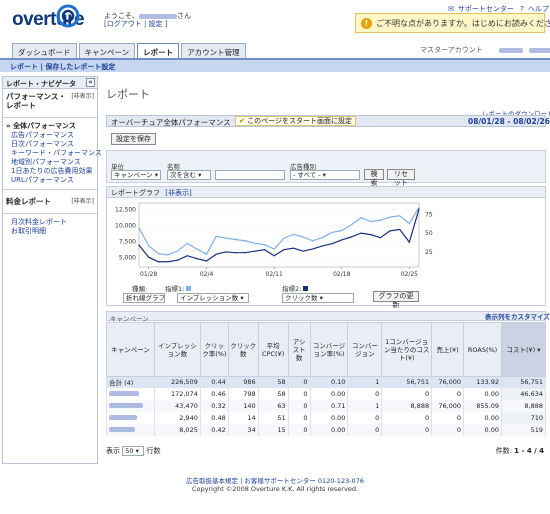 This screenshot has width=550, height=514. What do you see at coordinates (158, 51) in the screenshot?
I see `tab-report: レポート` at bounding box center [158, 51].